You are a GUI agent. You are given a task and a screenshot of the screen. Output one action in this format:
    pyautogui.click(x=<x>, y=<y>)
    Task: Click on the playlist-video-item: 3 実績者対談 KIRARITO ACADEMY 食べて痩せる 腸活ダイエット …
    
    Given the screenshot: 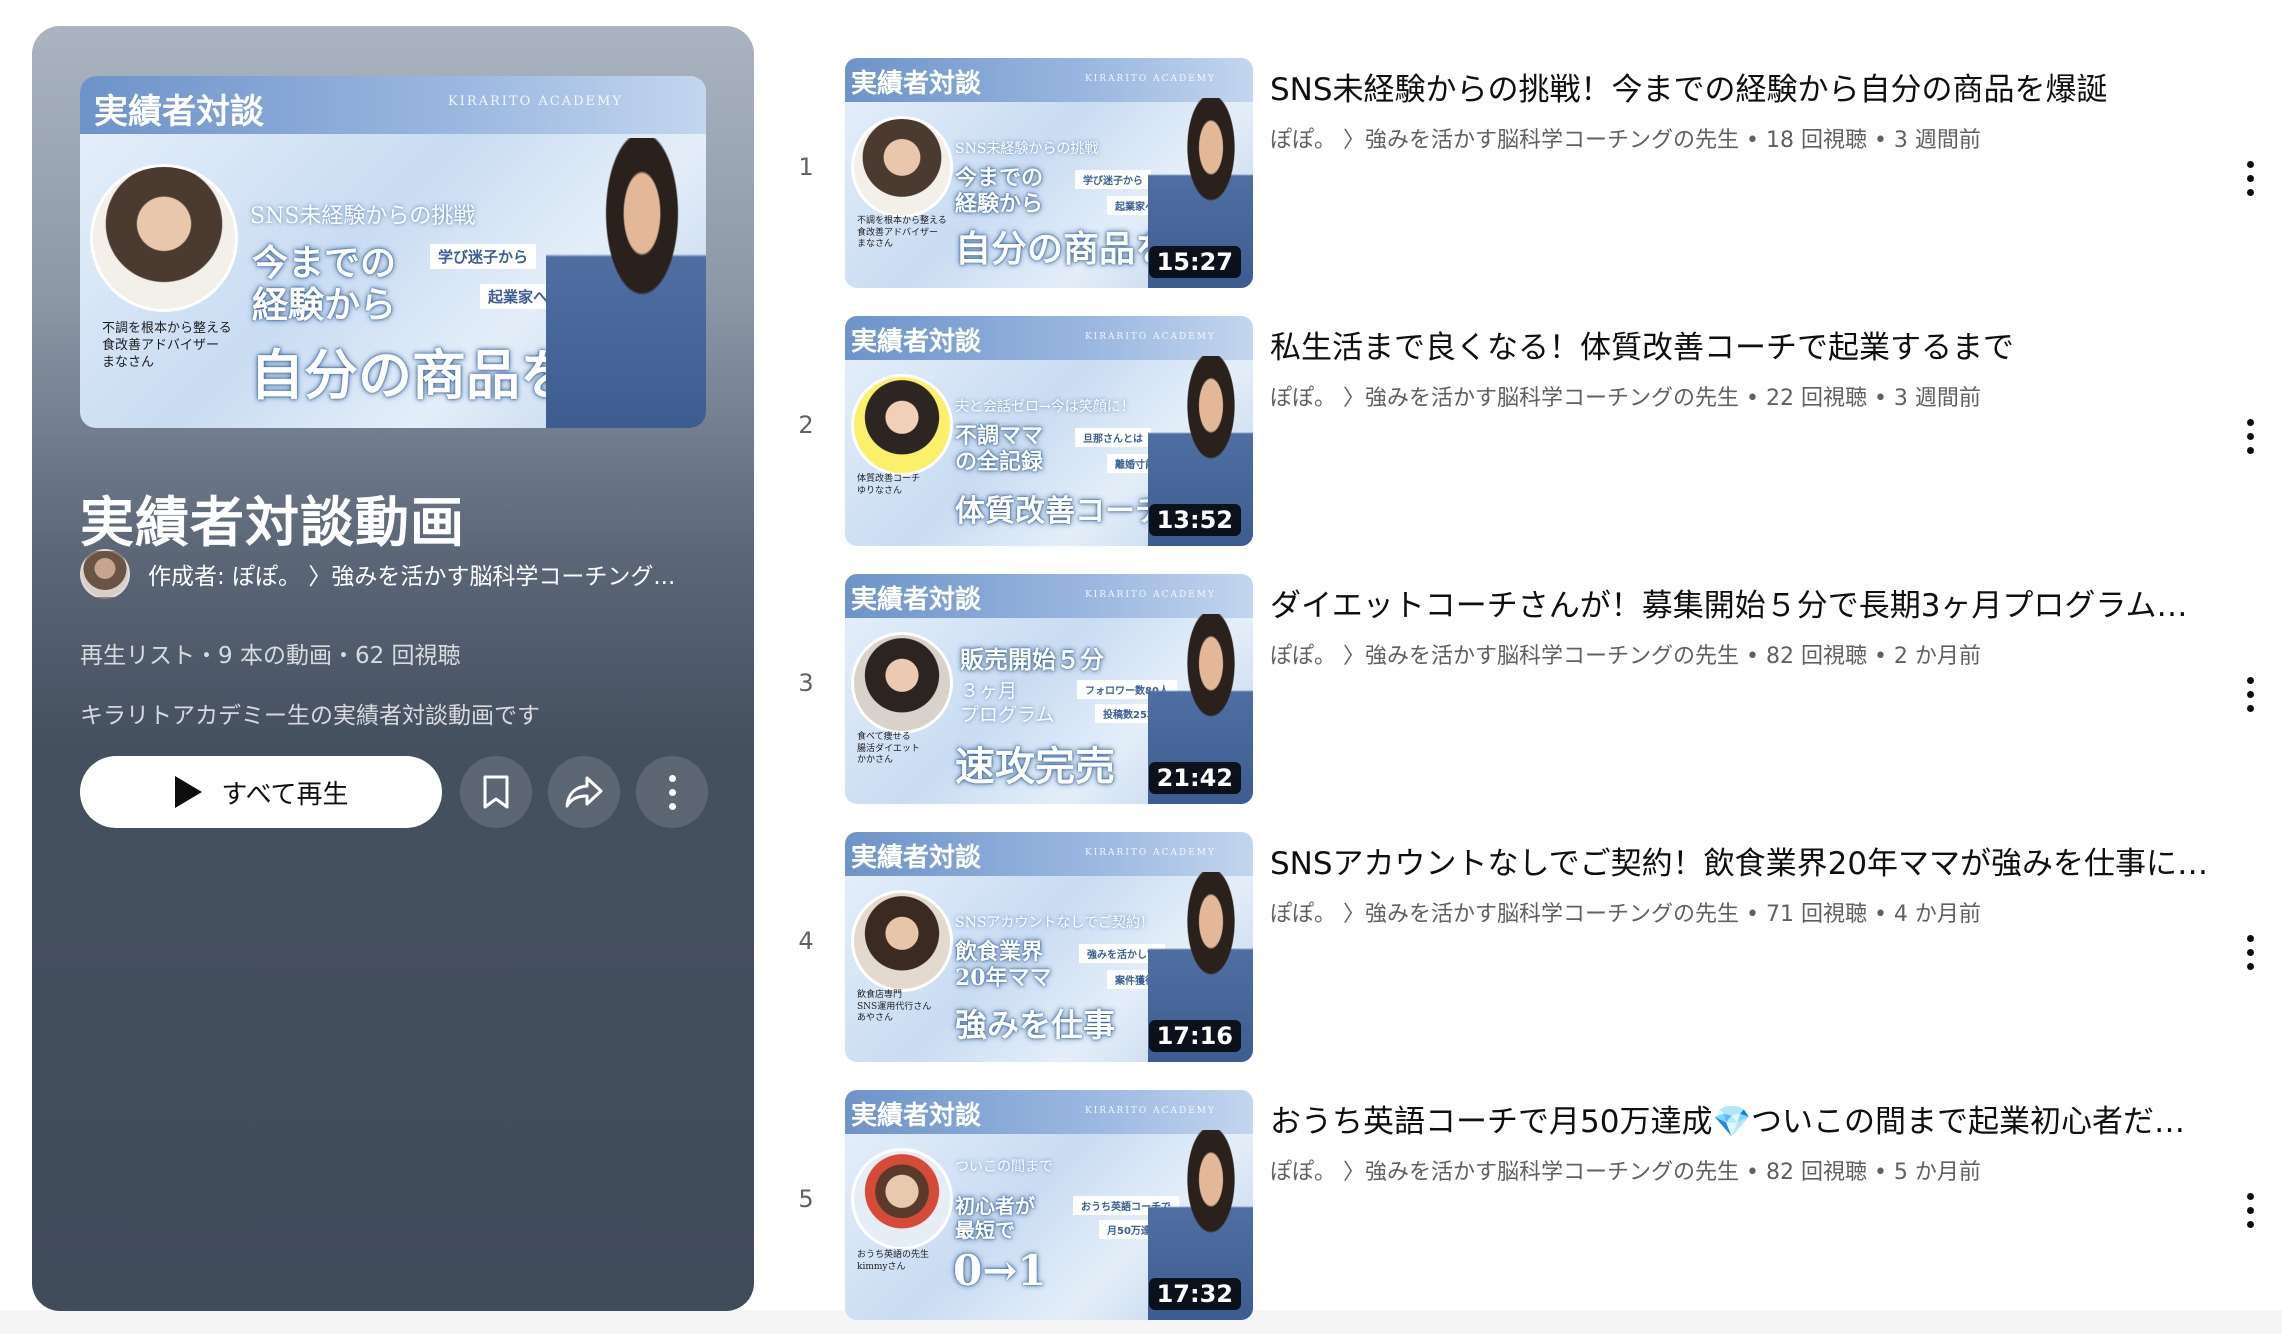 What is the action you would take?
    pyautogui.click(x=1520, y=694)
    